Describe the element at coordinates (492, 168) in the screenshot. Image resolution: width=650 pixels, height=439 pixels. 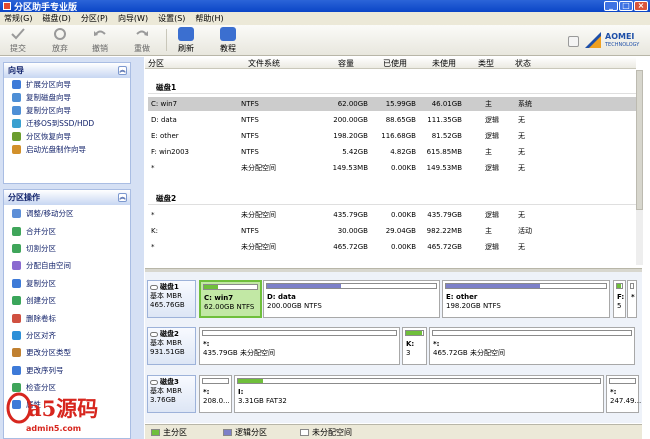
I see `table-cell: 逻辑` at that location.